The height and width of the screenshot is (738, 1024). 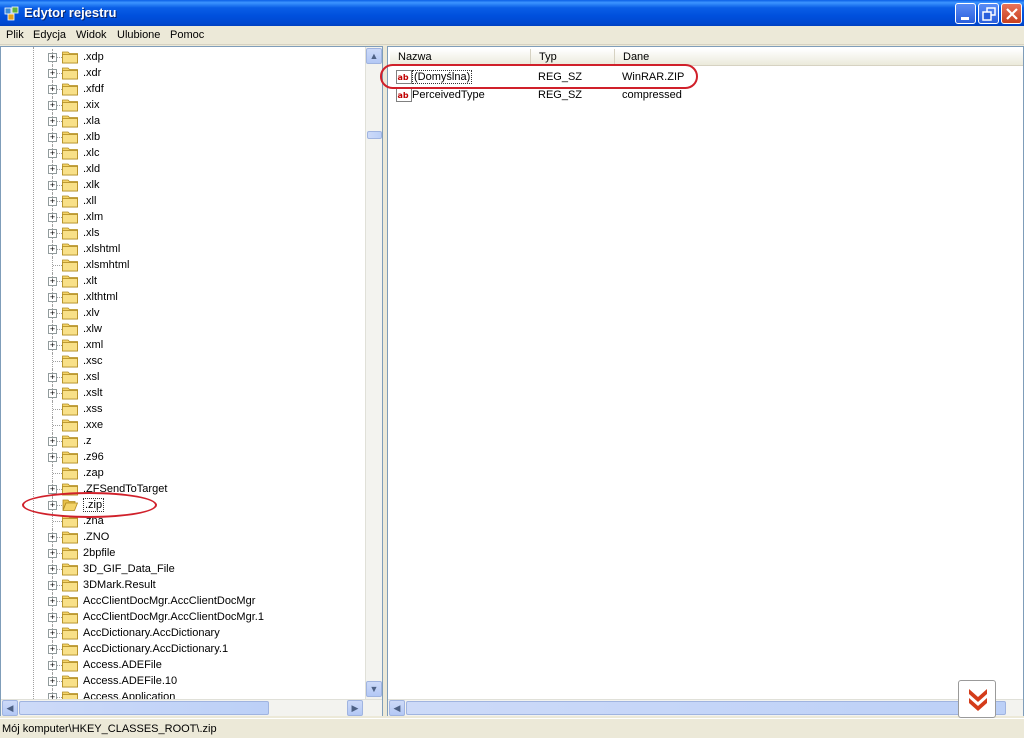 What do you see at coordinates (92, 137) in the screenshot?
I see `tree-item-label: .xlb` at bounding box center [92, 137].